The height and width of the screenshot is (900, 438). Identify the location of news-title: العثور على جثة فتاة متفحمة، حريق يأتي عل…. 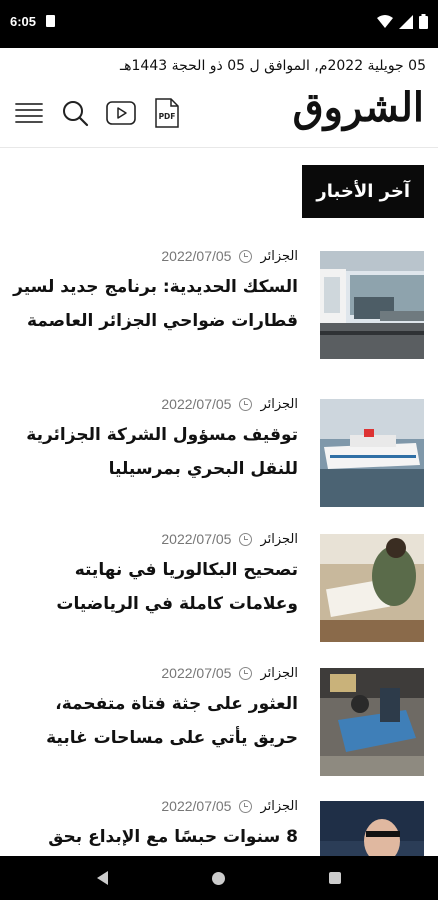
(155, 721).